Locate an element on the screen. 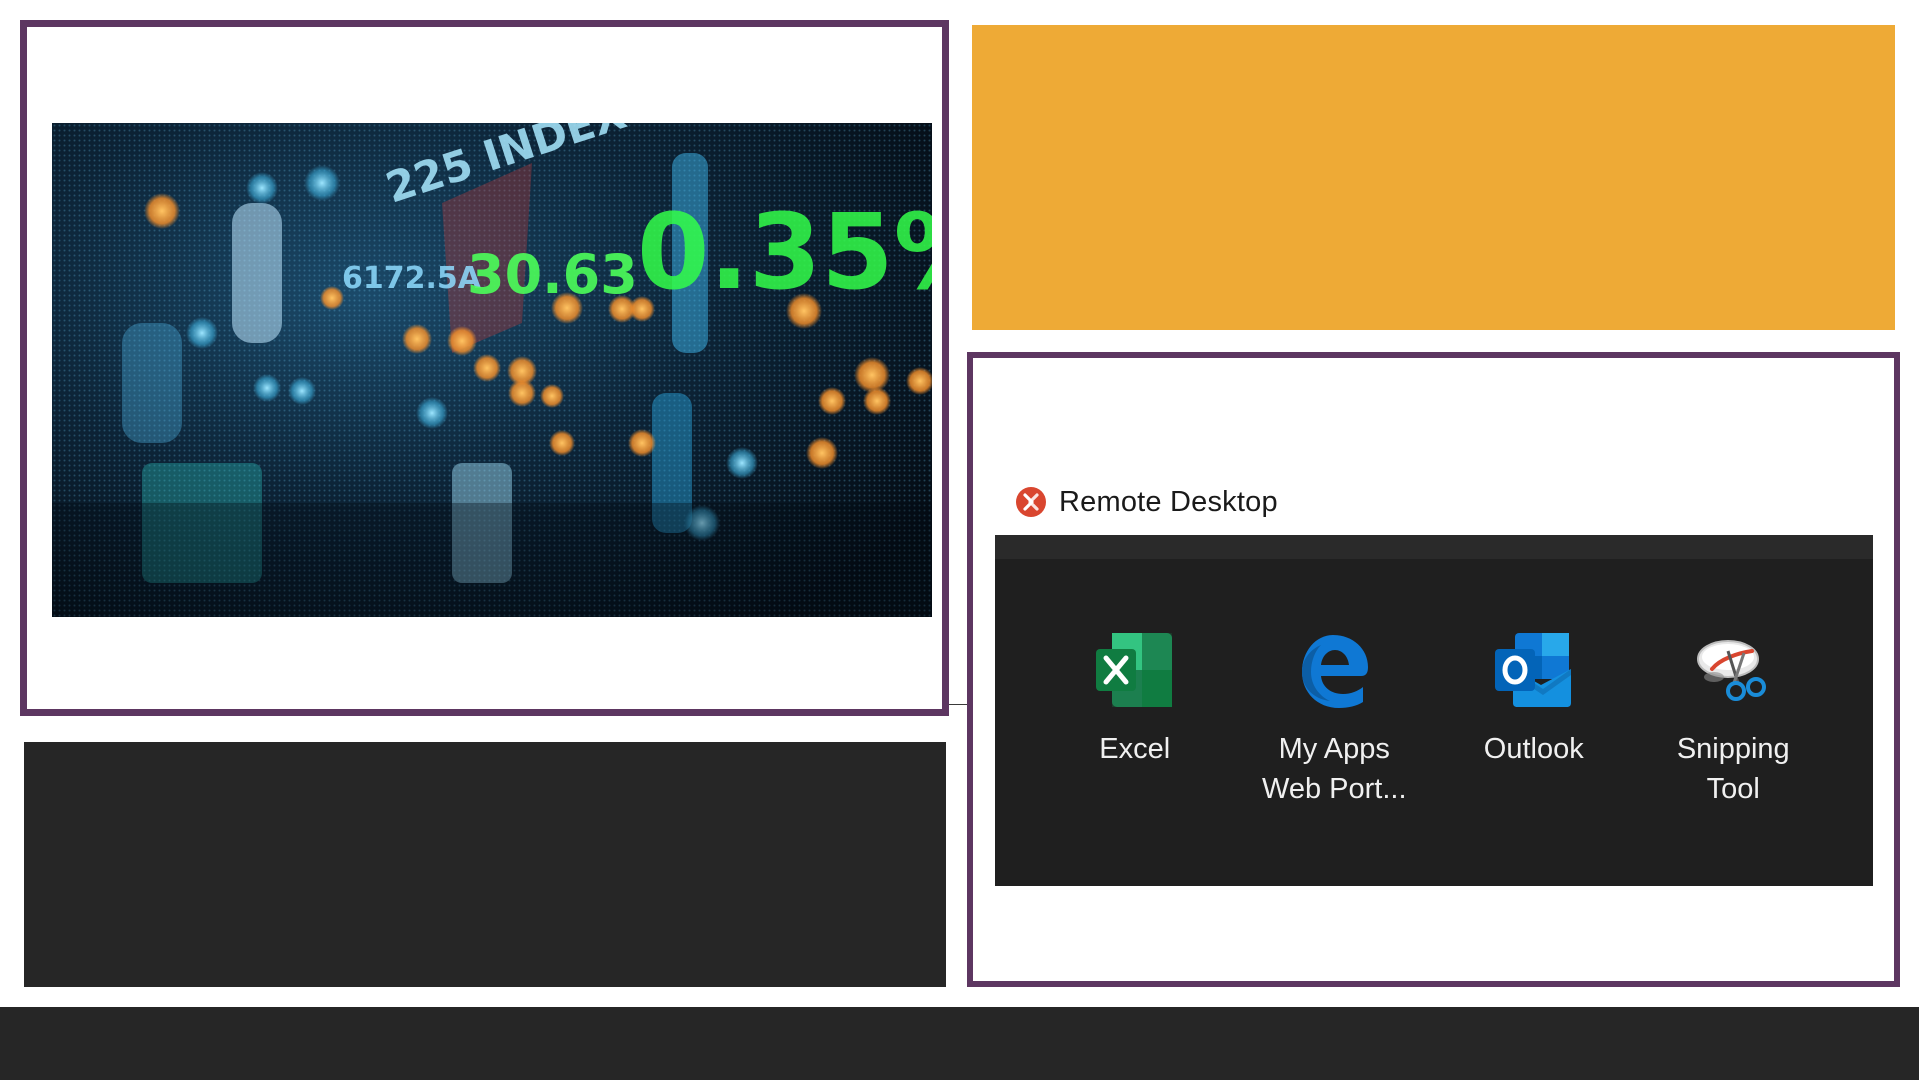 This screenshot has width=1919, height=1080. excel-icon is located at coordinates (1133, 670).